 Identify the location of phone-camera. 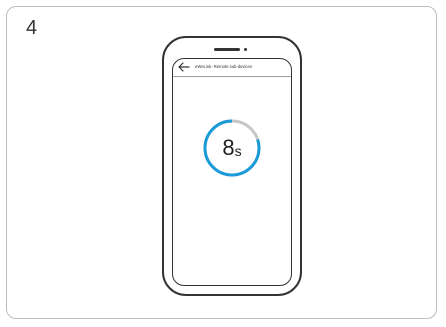
(245, 49).